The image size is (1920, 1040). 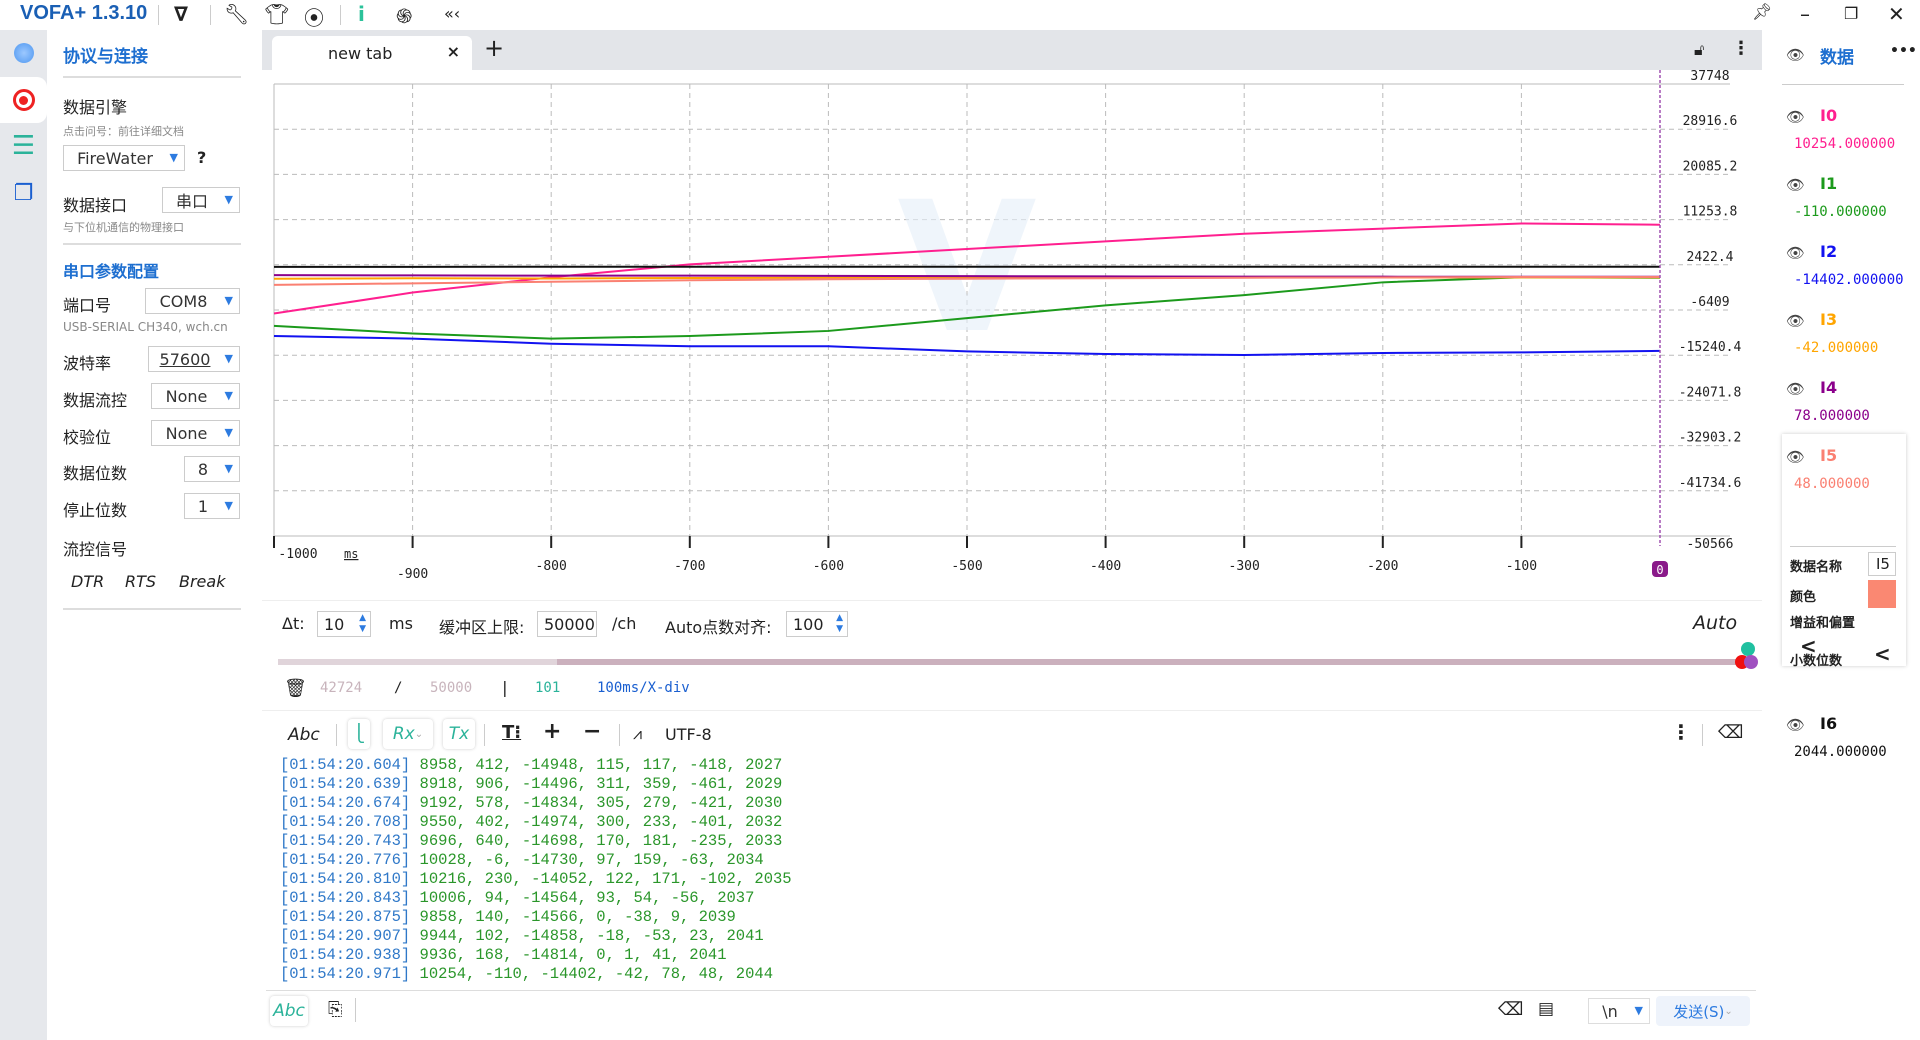 I want to click on rail-item-record, so click(x=23, y=100).